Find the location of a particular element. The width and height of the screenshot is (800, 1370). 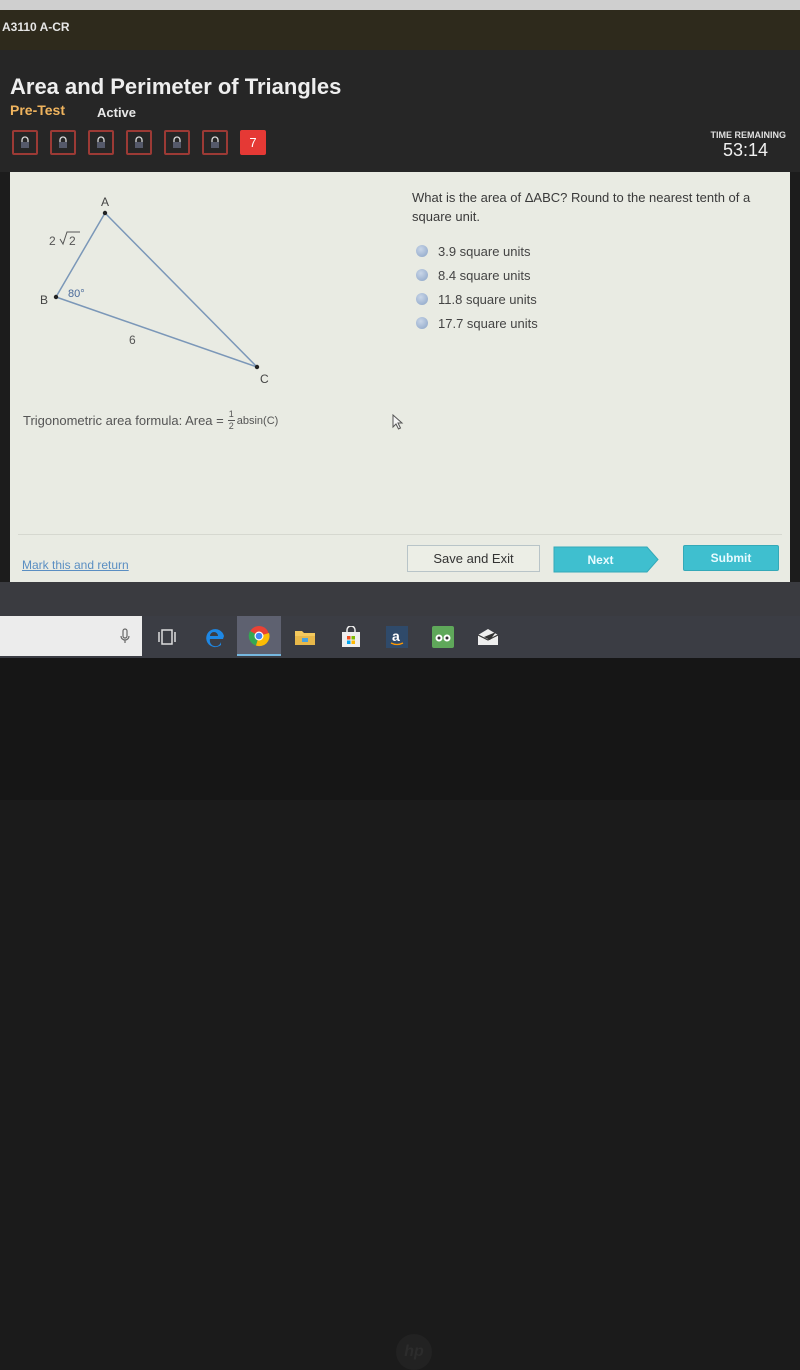

fraction-numerator: 1 is located at coordinates (231, 414).